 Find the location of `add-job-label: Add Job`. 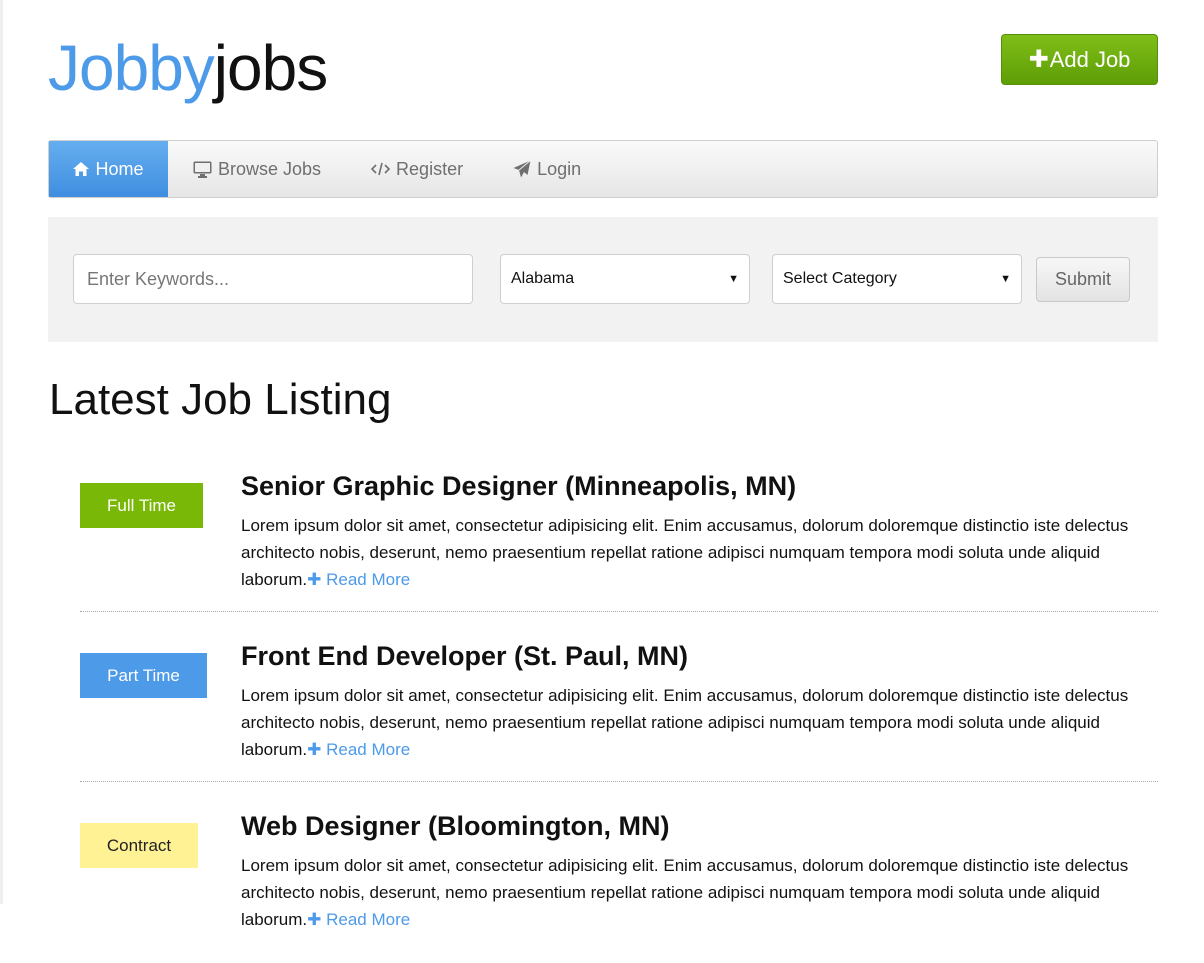

add-job-label: Add Job is located at coordinates (1090, 59).